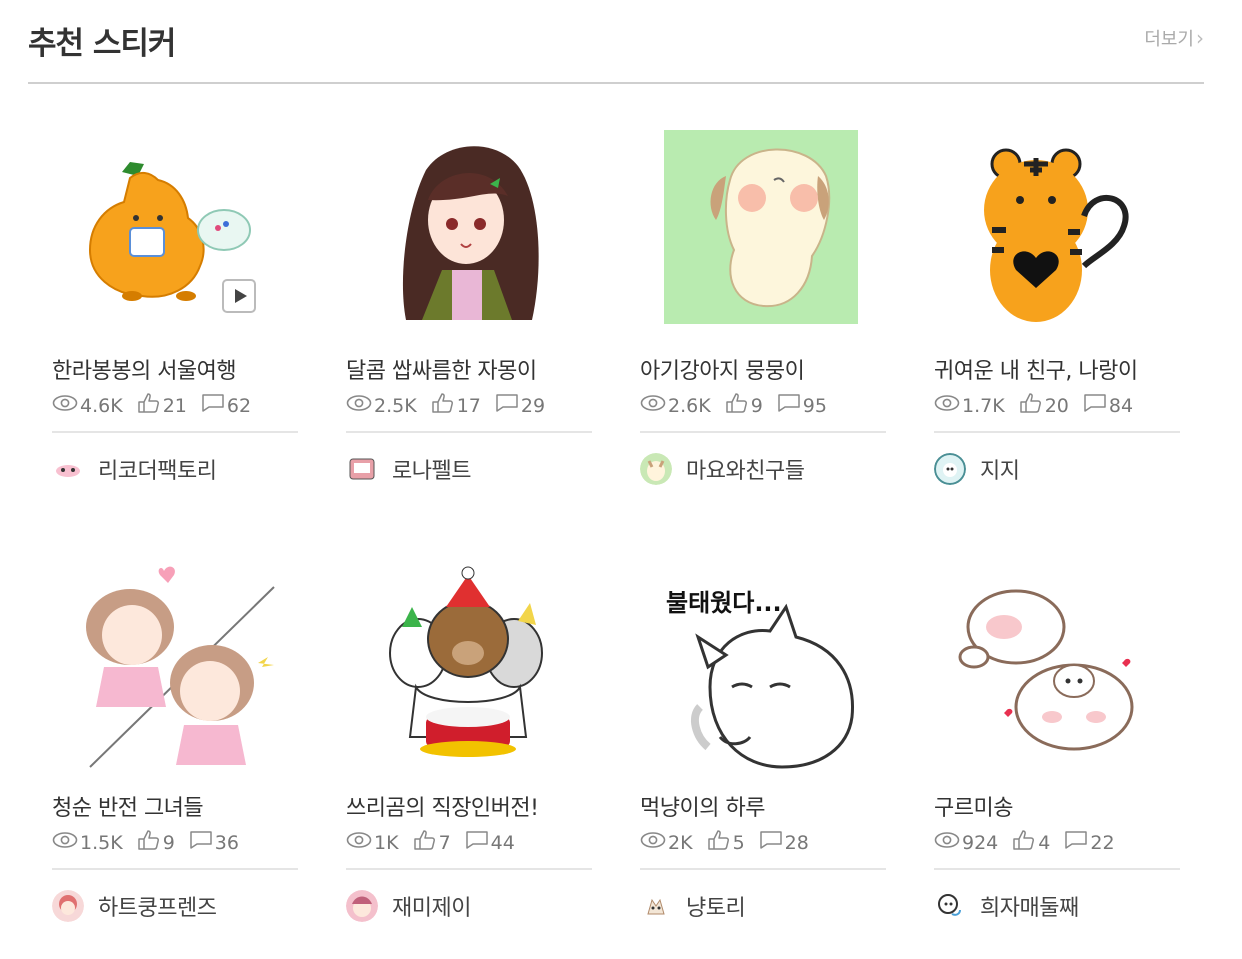 This screenshot has width=1242, height=959. What do you see at coordinates (432, 842) in the screenshot?
I see `likes-stat: 7` at bounding box center [432, 842].